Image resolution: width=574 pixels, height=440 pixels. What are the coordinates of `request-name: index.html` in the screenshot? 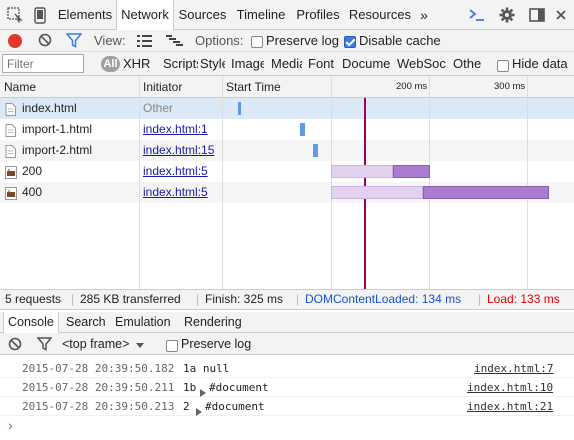 It's located at (49, 108).